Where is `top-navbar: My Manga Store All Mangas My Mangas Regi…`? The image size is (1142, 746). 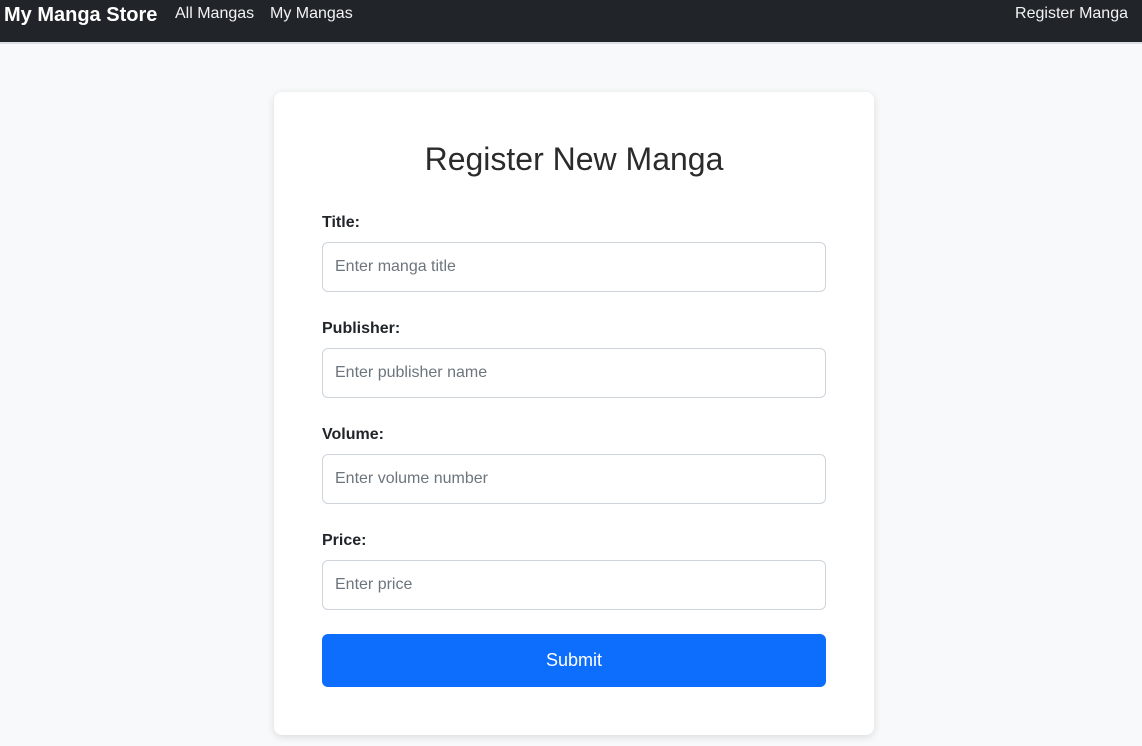
top-navbar: My Manga Store All Mangas My Mangas Regi… is located at coordinates (571, 22).